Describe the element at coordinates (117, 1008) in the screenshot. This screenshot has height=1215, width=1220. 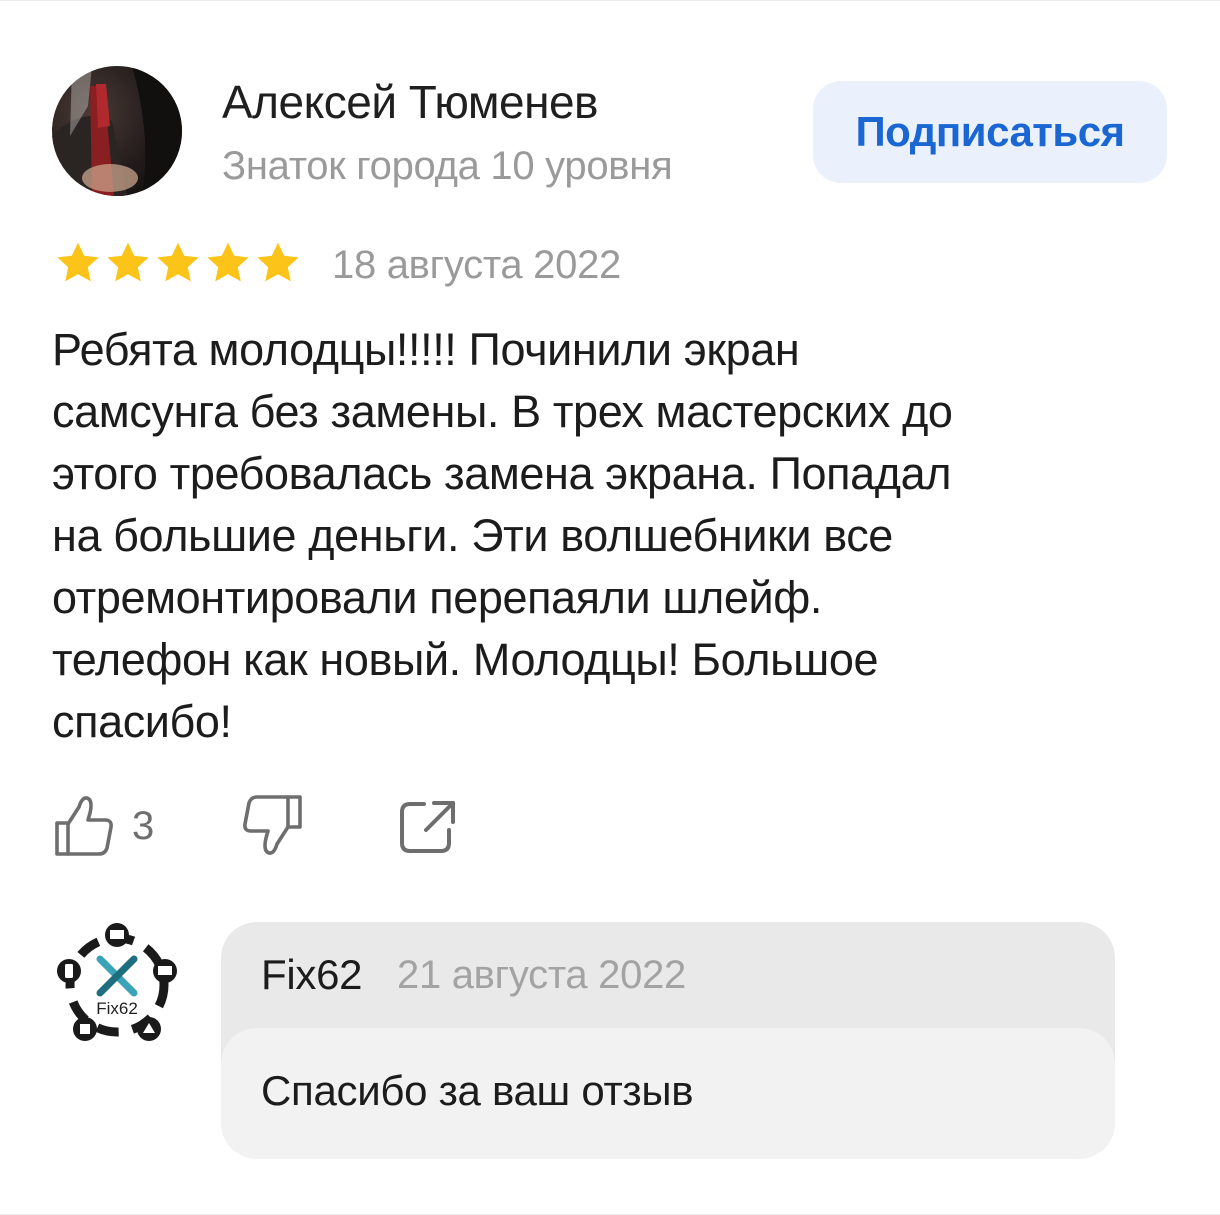
I see `logo-text: Fix62` at that location.